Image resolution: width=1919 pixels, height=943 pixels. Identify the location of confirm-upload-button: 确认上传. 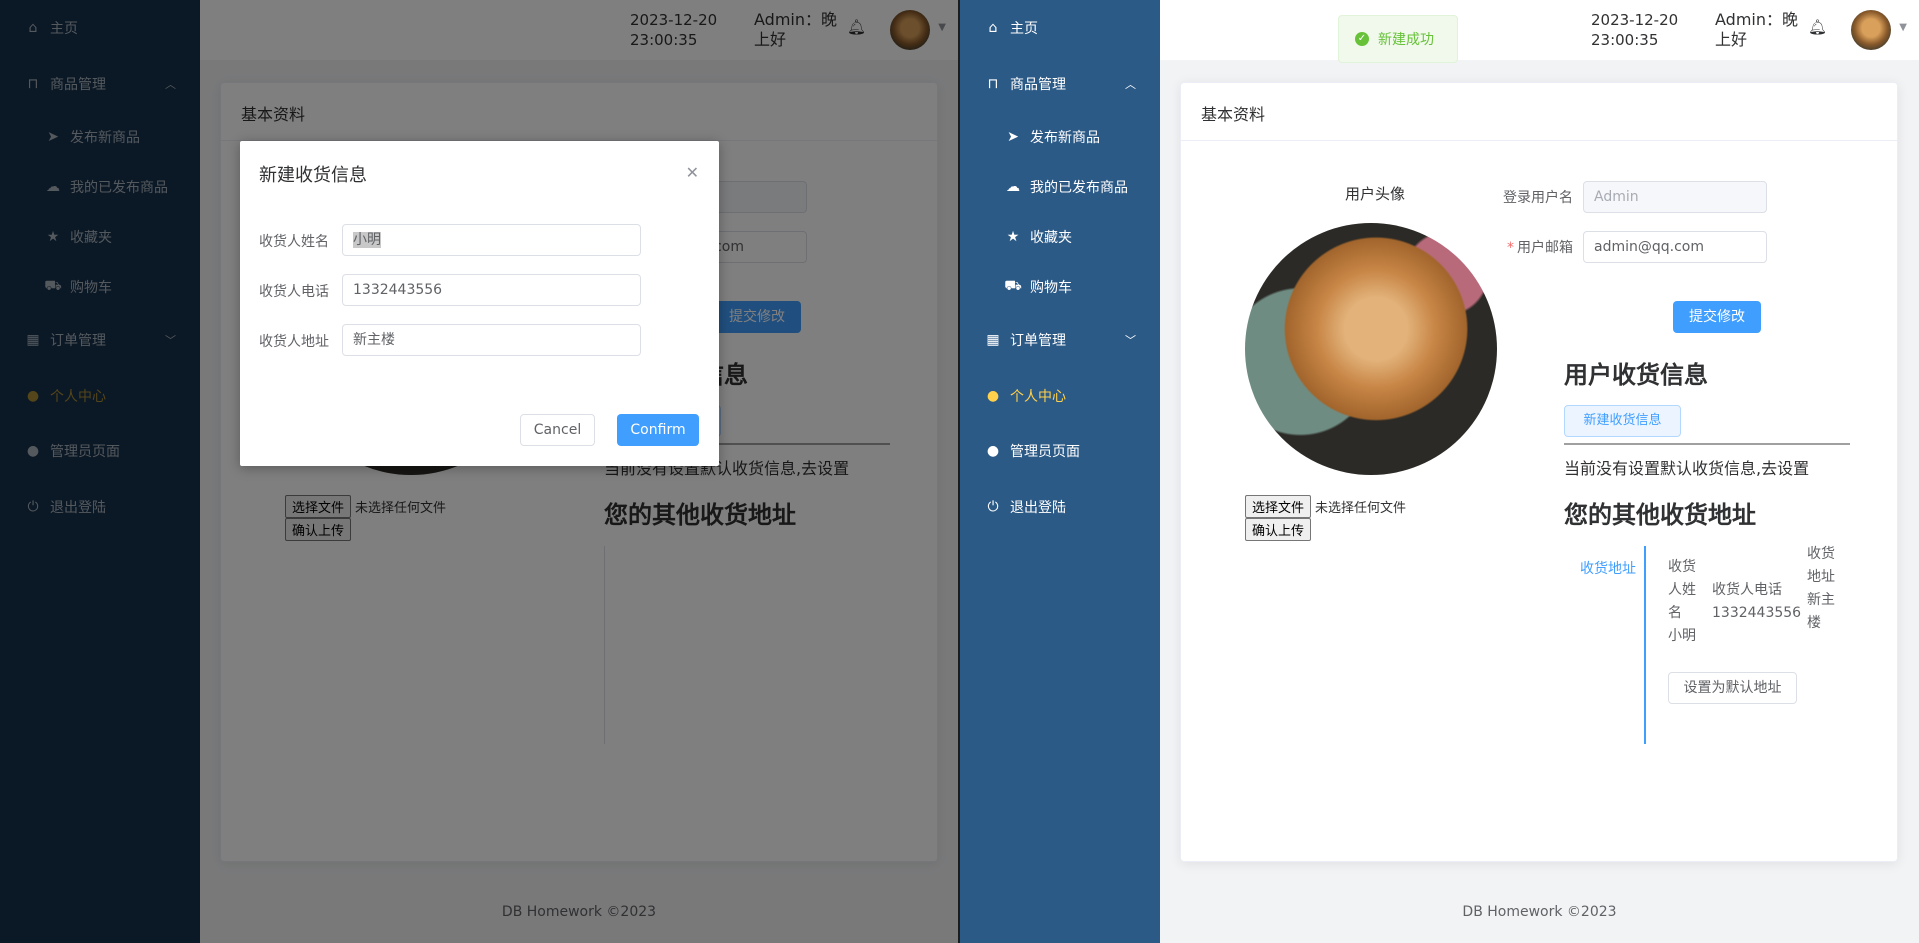
(1278, 529).